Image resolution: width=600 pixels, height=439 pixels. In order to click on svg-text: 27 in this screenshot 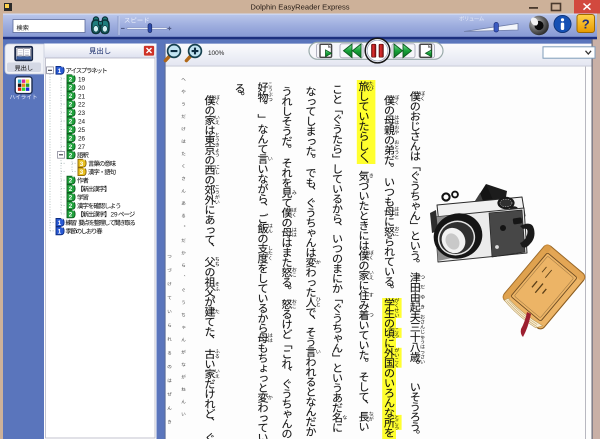, I will do `click(82, 147)`.